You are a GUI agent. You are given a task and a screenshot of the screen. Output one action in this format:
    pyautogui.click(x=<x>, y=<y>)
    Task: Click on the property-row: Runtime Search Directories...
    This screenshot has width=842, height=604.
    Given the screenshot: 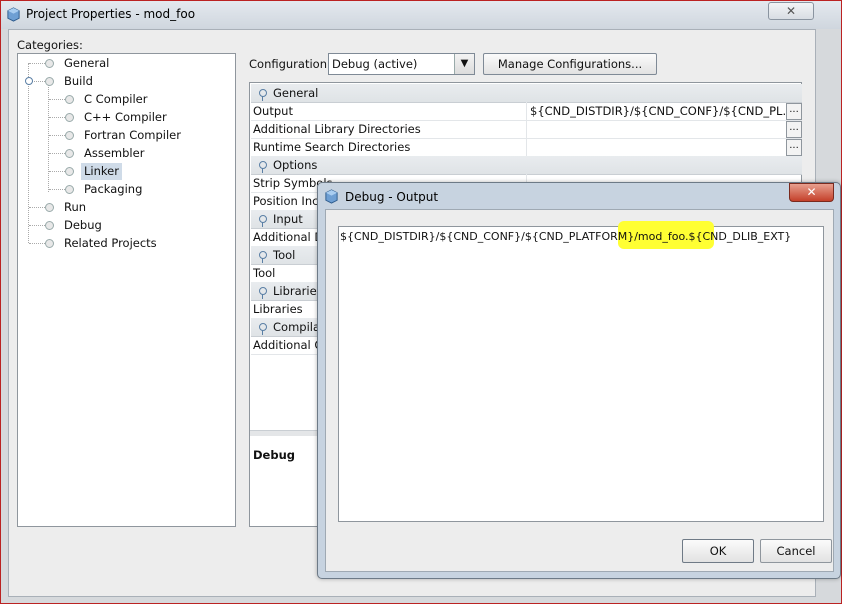 What is the action you would take?
    pyautogui.click(x=526, y=147)
    